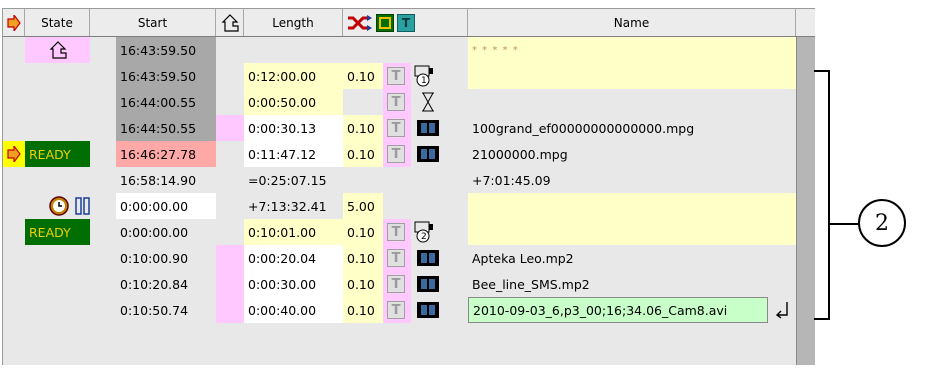  I want to click on table-row: 16:43:59.50 0:12:00.00 0.10 T 1, so click(409, 76).